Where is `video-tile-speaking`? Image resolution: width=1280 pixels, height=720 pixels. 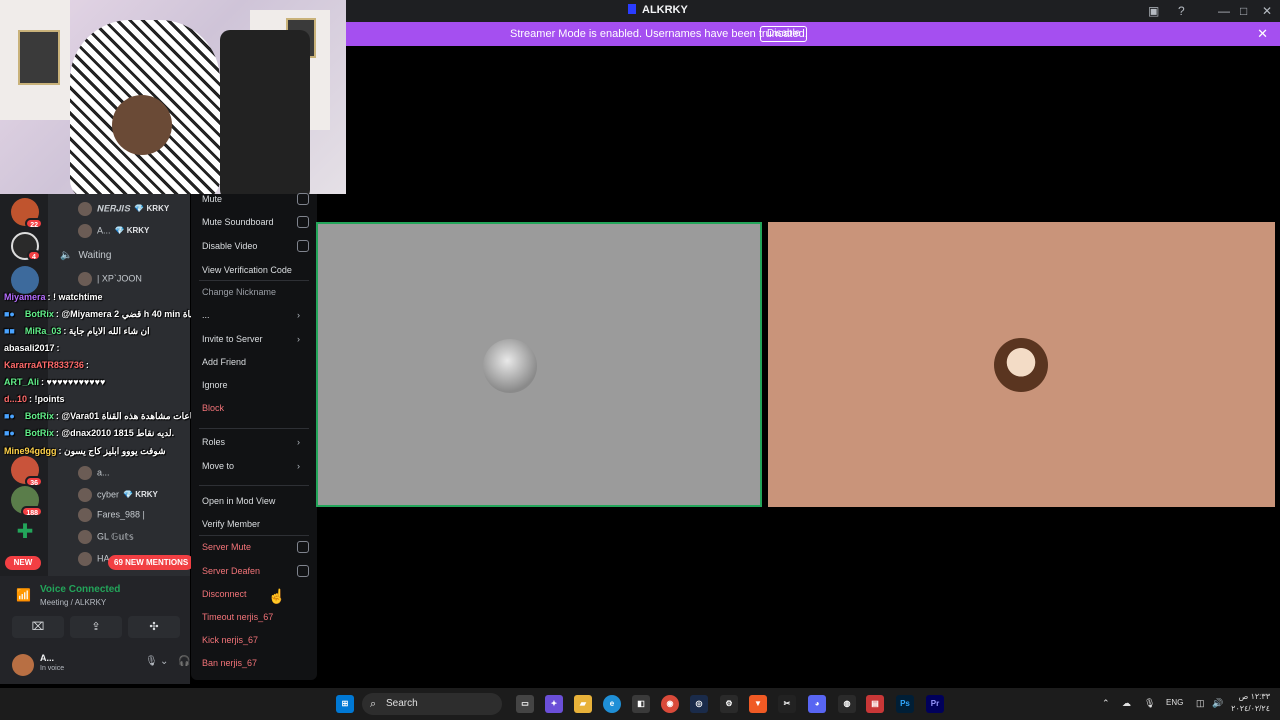
video-tile-speaking is located at coordinates (539, 364).